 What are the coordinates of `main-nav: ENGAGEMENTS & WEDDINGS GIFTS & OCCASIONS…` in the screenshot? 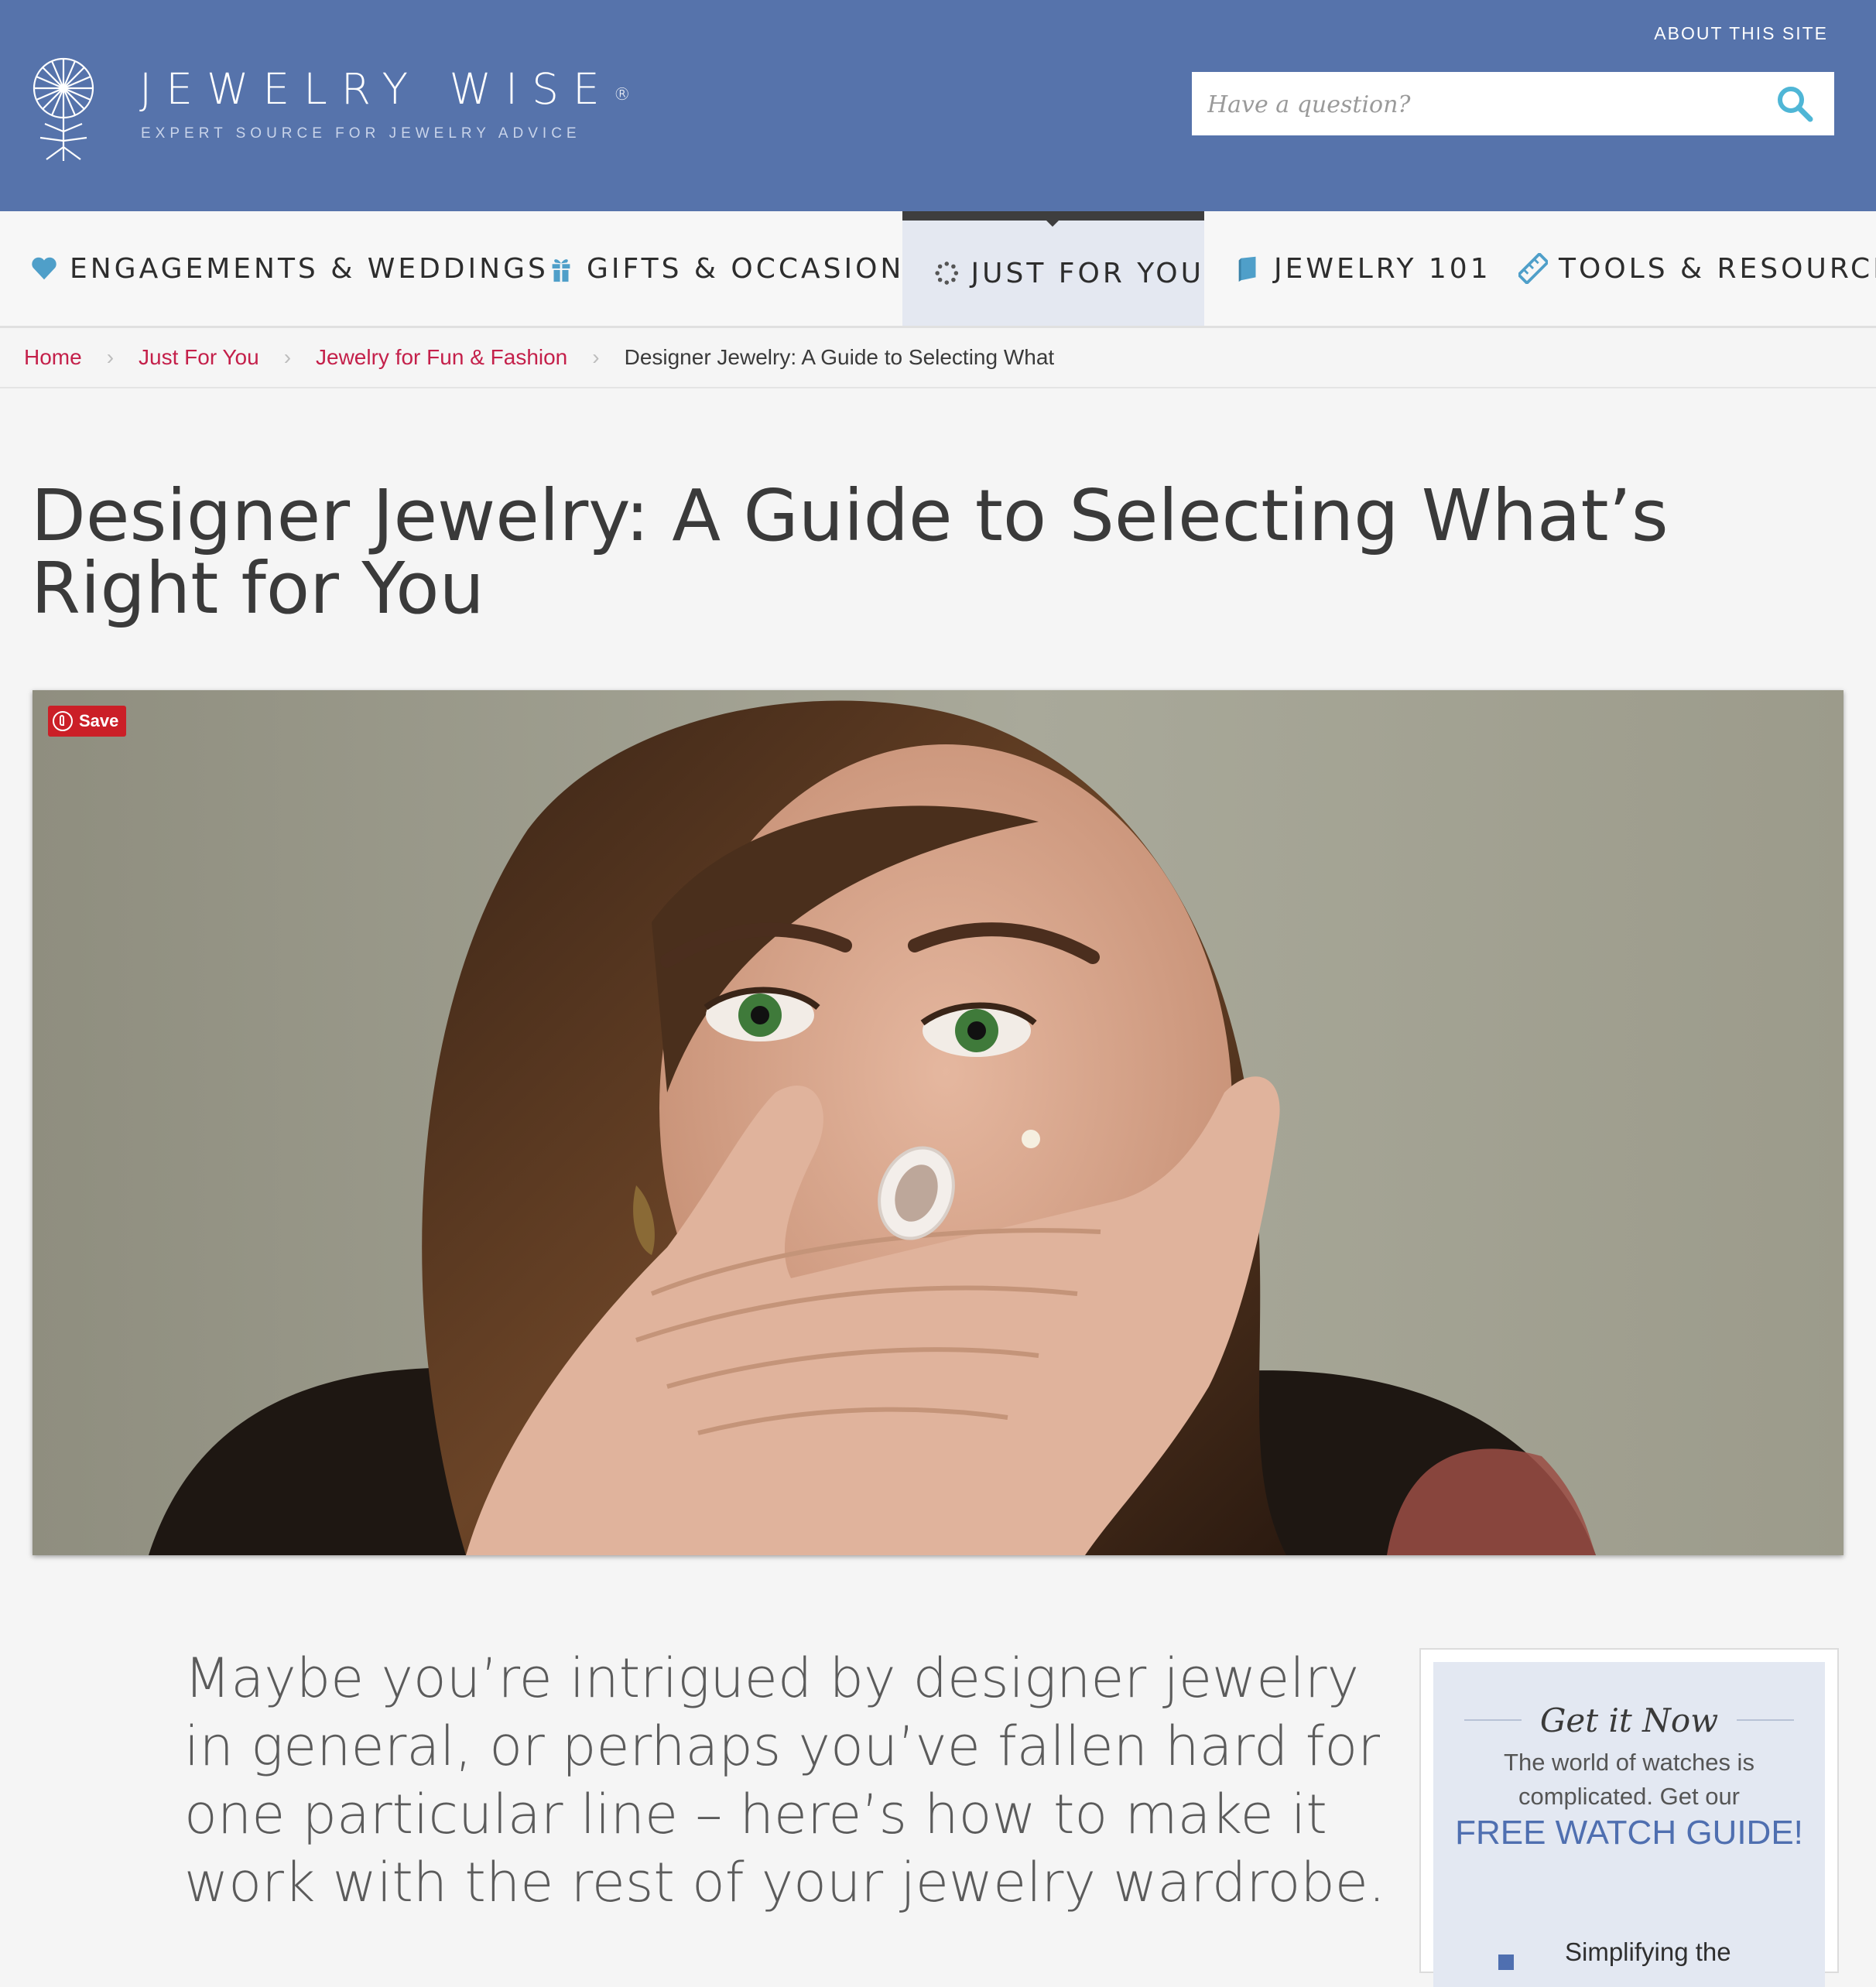 It's located at (938, 269).